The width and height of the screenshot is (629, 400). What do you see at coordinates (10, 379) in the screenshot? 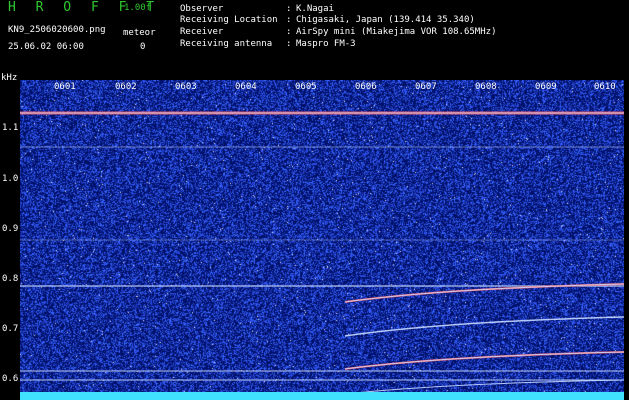
I see `y-tick-label: 0.6` at bounding box center [10, 379].